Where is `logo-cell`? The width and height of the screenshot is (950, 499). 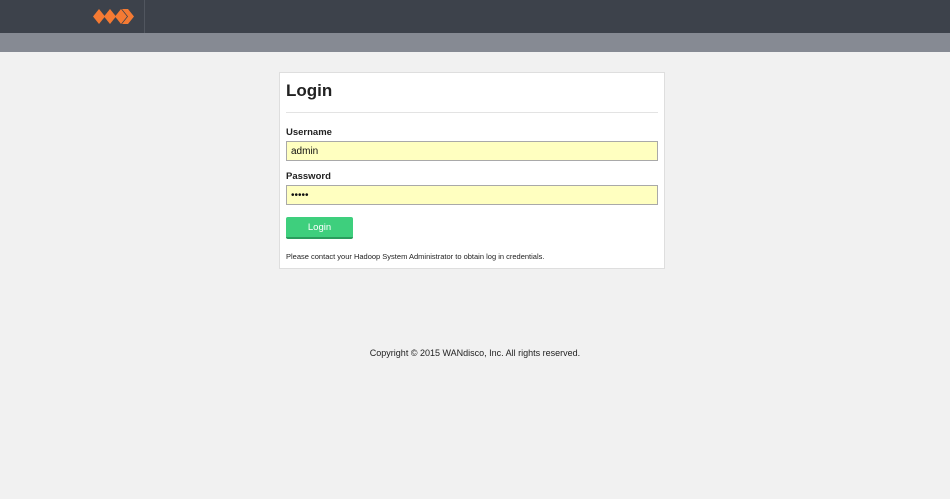
logo-cell is located at coordinates (72, 16).